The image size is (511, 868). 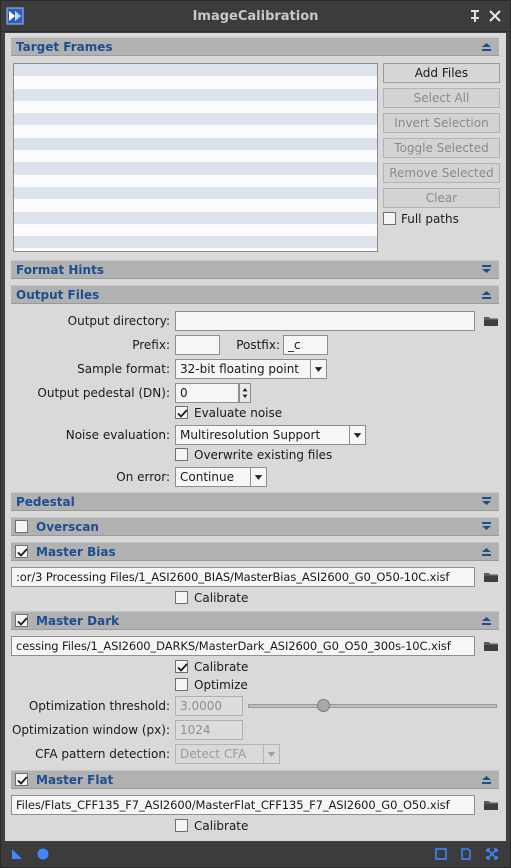 I want to click on full-paths-label: Full paths, so click(x=430, y=219).